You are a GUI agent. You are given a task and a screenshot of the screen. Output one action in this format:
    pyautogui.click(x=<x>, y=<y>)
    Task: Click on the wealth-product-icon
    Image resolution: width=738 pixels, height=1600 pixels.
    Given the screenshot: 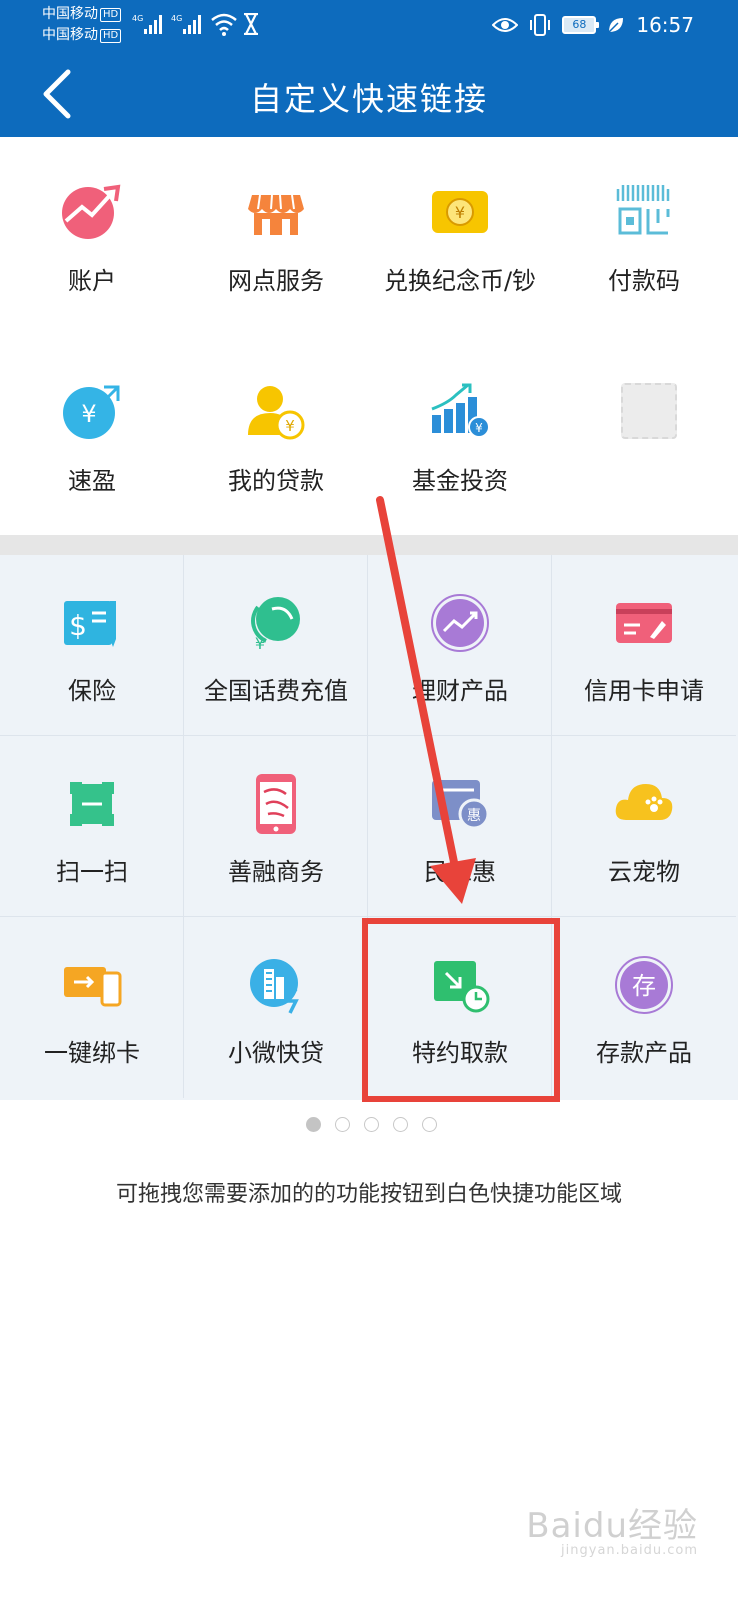 What is the action you would take?
    pyautogui.click(x=460, y=623)
    